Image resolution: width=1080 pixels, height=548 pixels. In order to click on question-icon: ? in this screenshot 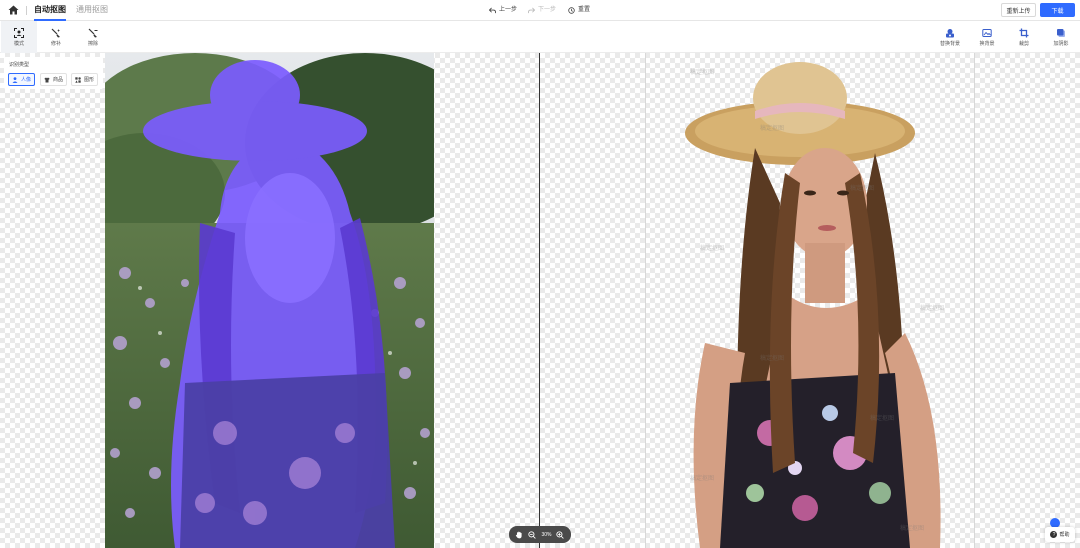, I will do `click(1054, 534)`.